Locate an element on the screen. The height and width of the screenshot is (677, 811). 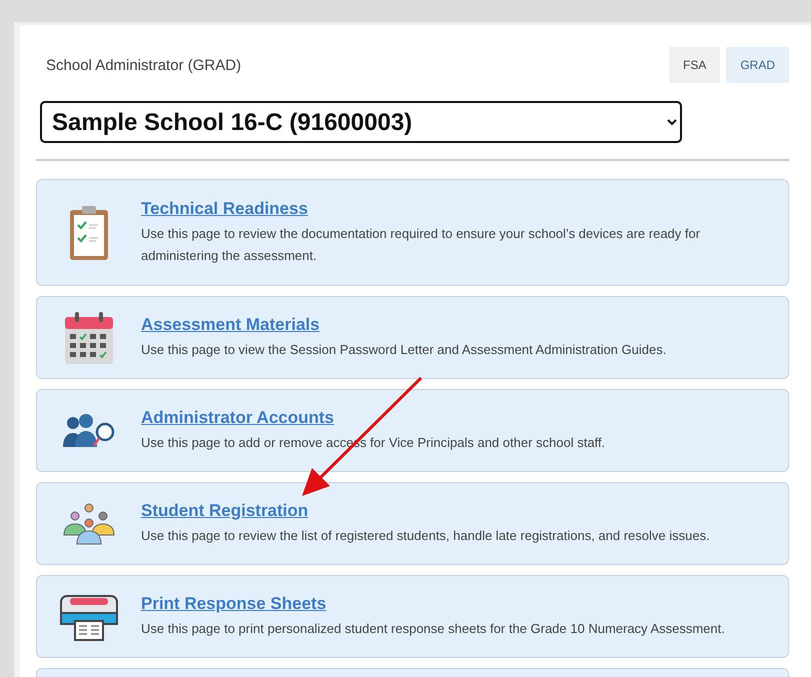
people-magnifier-icon is located at coordinates (89, 430).